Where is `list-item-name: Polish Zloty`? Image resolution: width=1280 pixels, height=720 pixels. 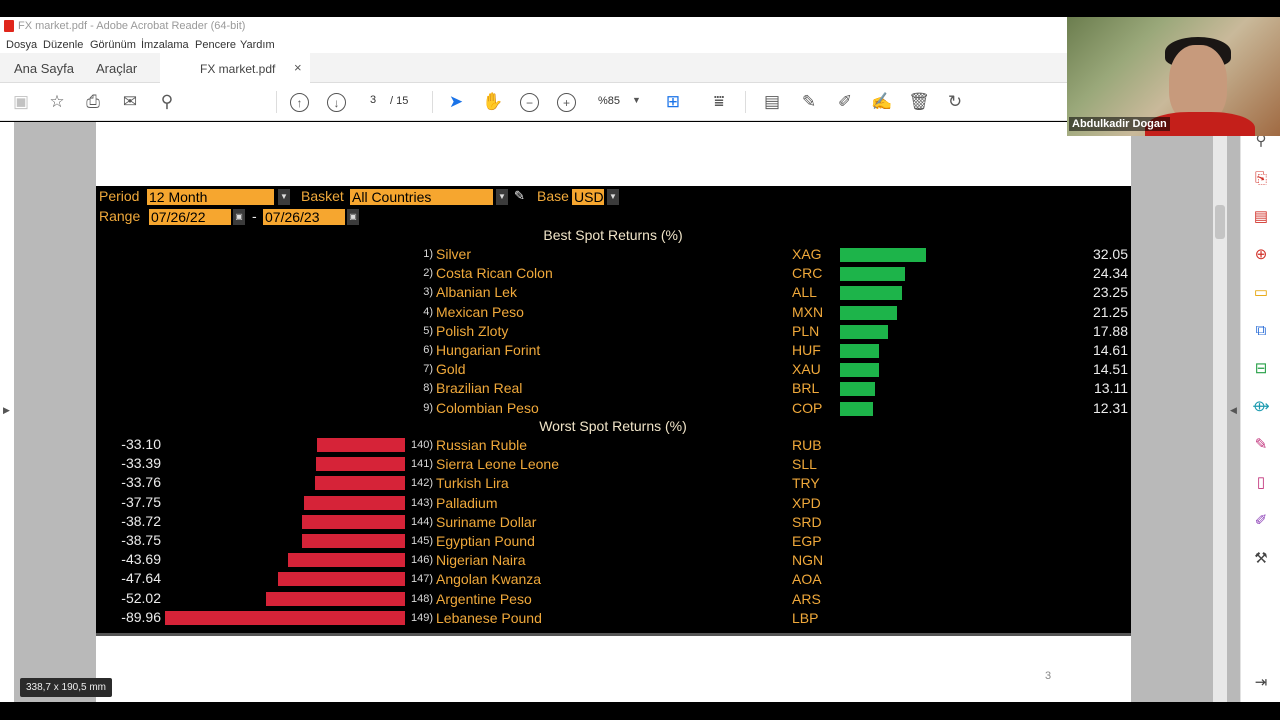 list-item-name: Polish Zloty is located at coordinates (472, 331).